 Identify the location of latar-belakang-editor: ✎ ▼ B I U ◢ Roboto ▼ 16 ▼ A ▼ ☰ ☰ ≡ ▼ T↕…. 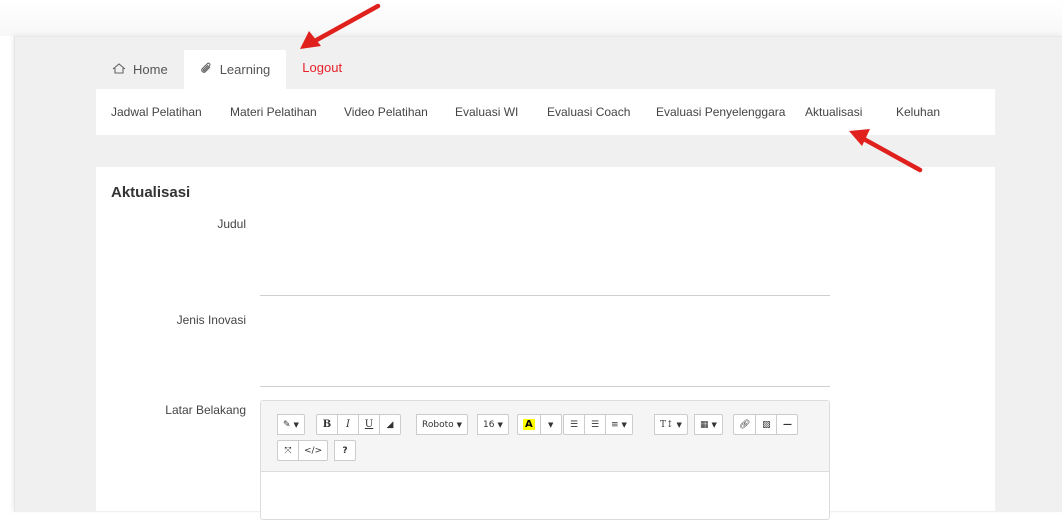
(545, 460).